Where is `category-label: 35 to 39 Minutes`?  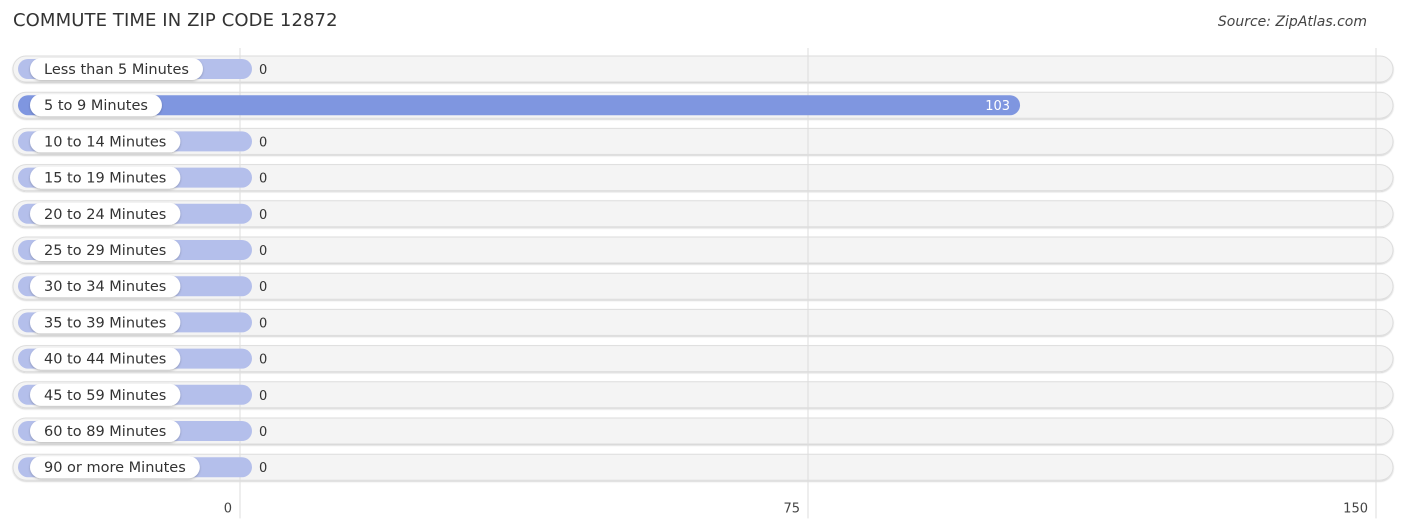 category-label: 35 to 39 Minutes is located at coordinates (105, 323).